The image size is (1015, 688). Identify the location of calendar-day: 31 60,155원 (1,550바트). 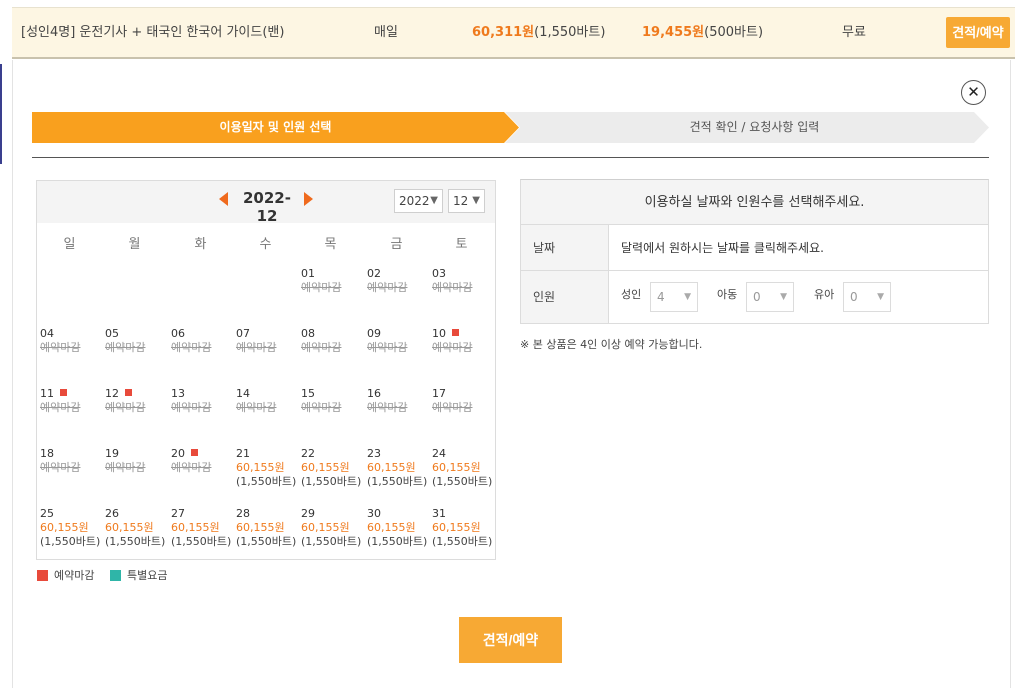
(461, 537).